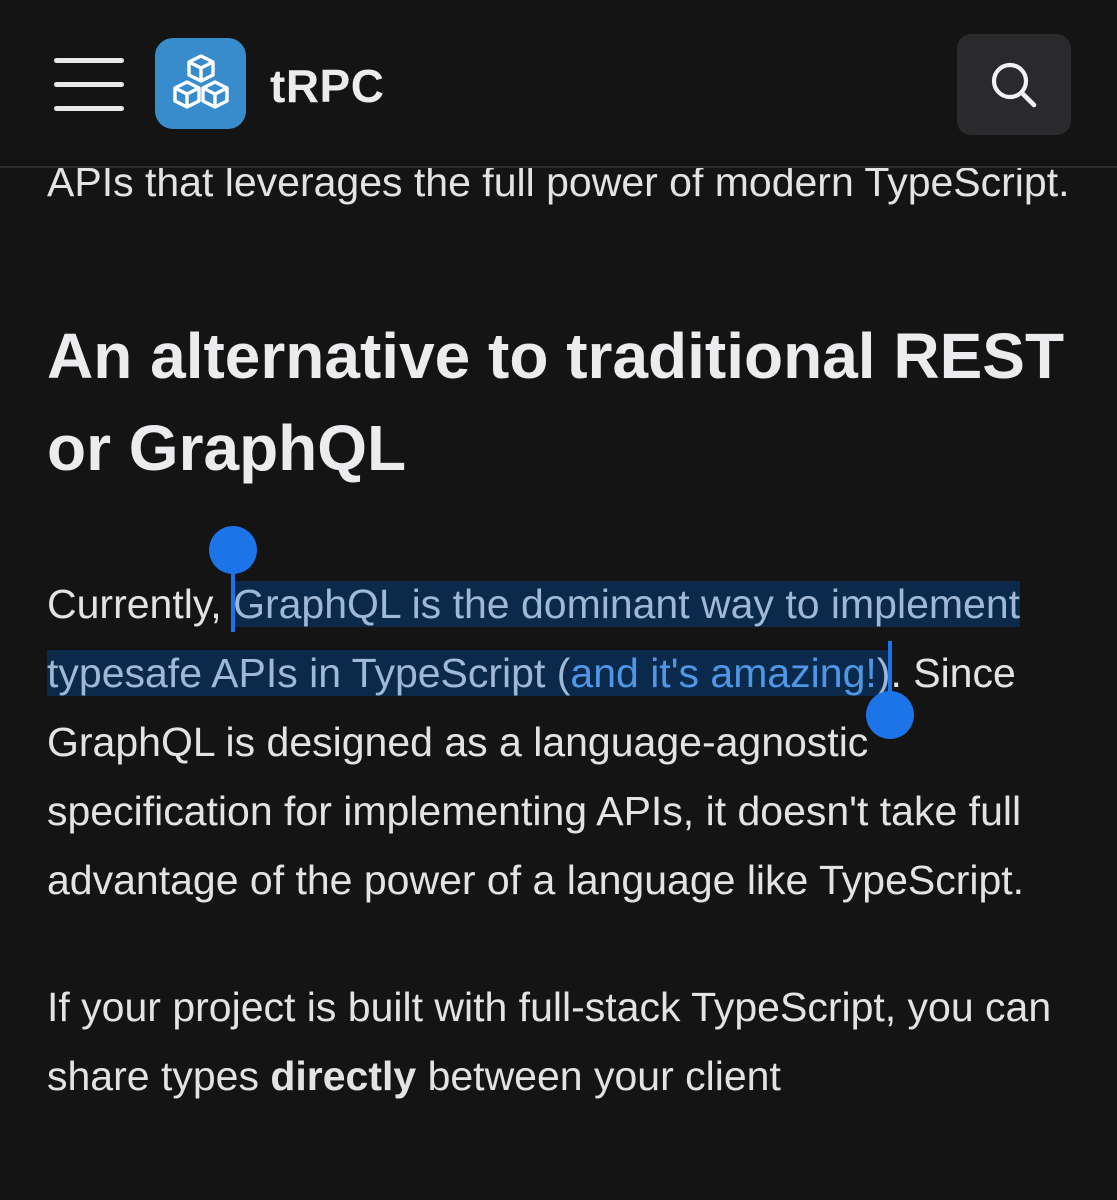  I want to click on cubes-logo-icon, so click(200, 83).